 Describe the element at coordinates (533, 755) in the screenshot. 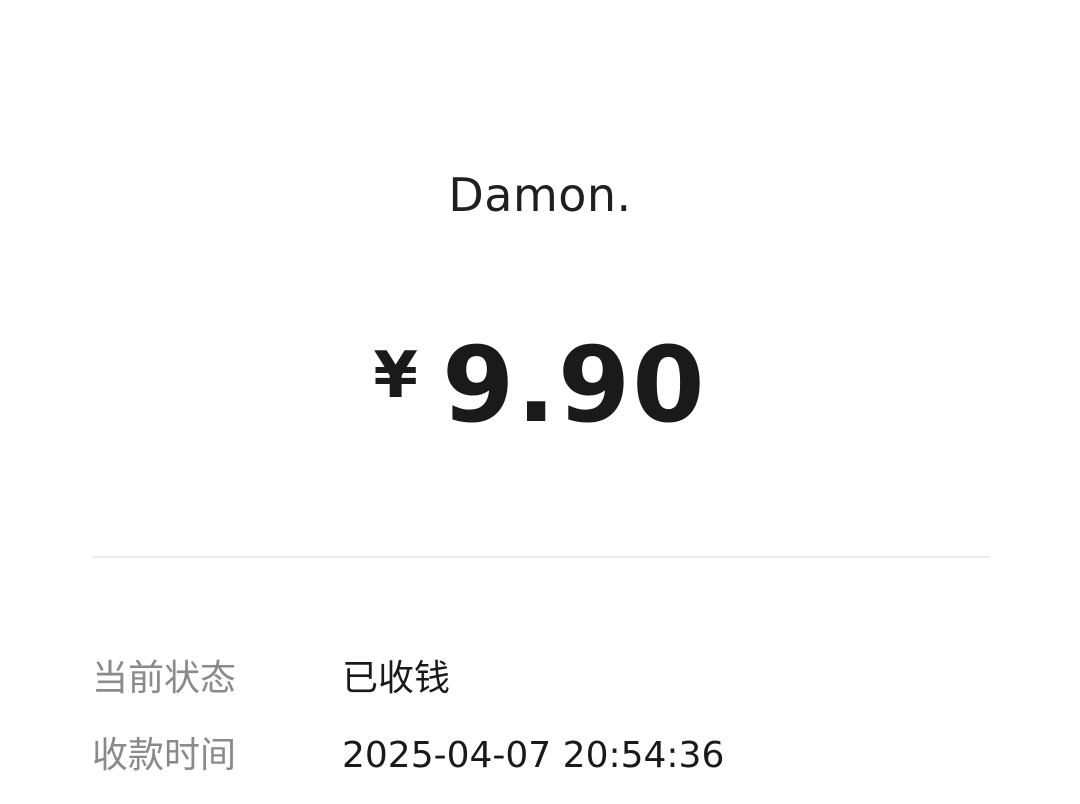

I see `time-value: 2025-04-07 20:54:36` at that location.